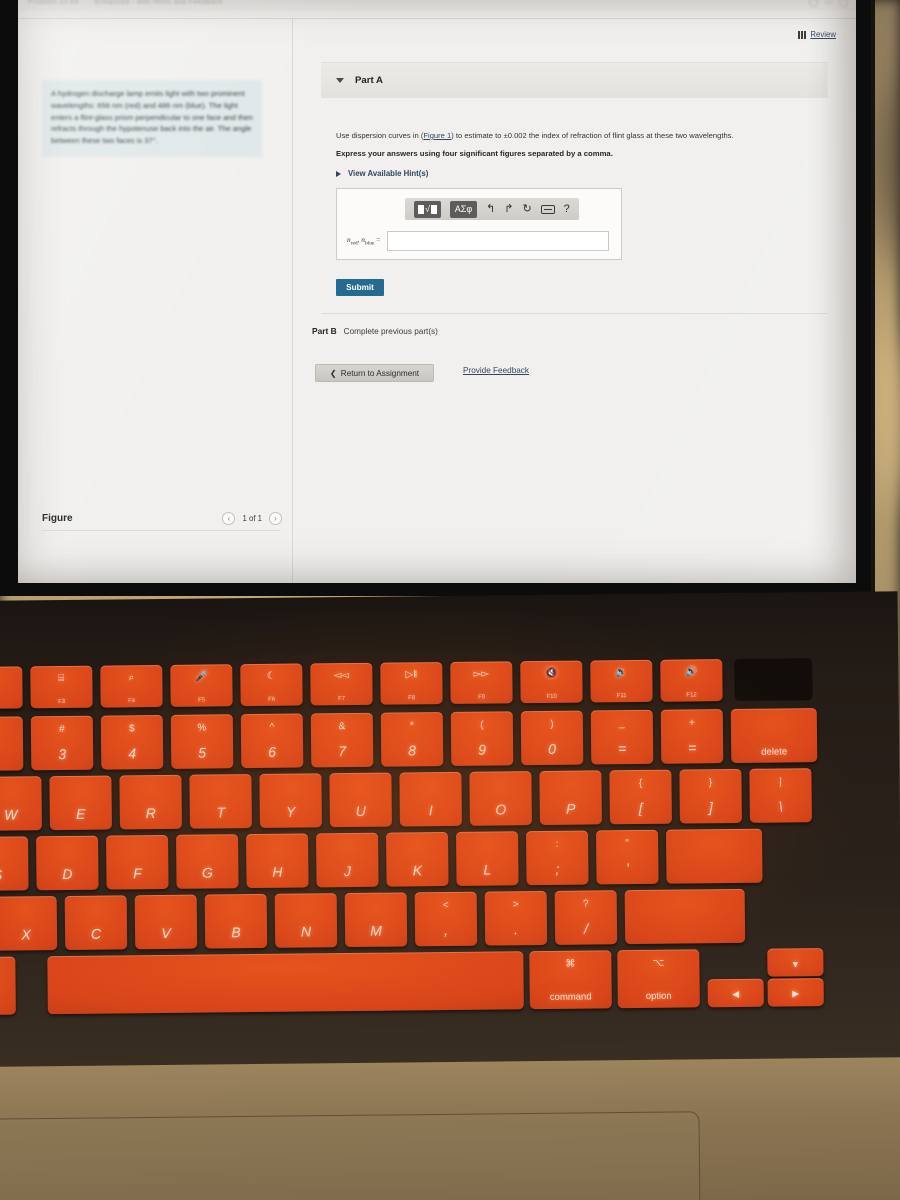  I want to click on template-root-glyph: √, so click(427, 209).